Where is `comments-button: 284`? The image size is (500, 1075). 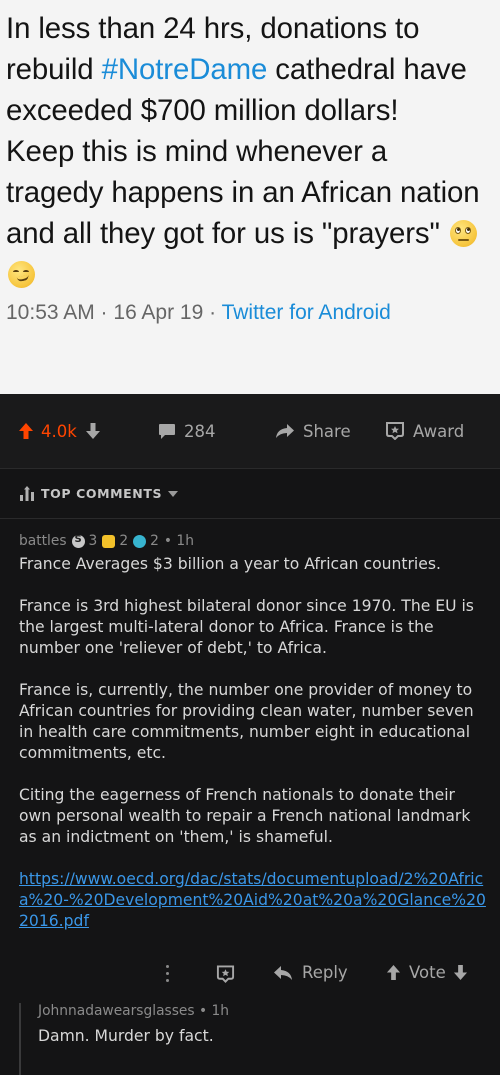 comments-button: 284 is located at coordinates (216, 431).